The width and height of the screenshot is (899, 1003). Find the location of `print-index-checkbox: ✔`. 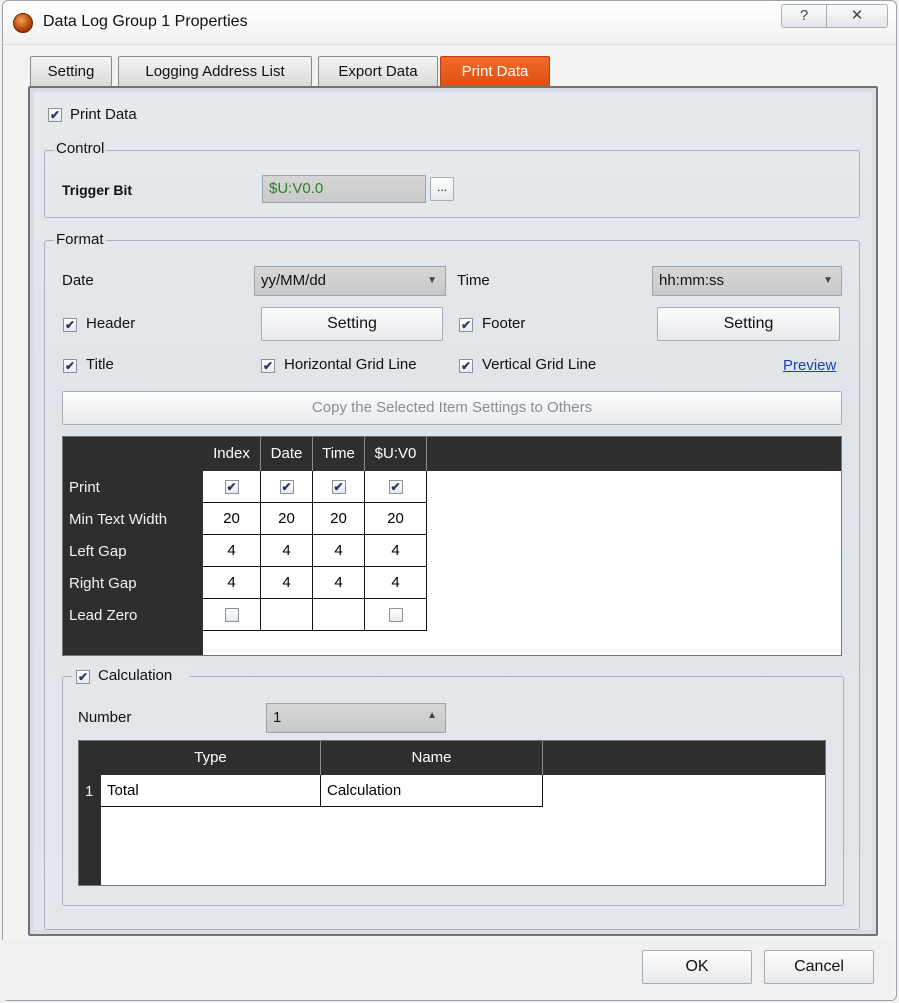

print-index-checkbox: ✔ is located at coordinates (231, 487).